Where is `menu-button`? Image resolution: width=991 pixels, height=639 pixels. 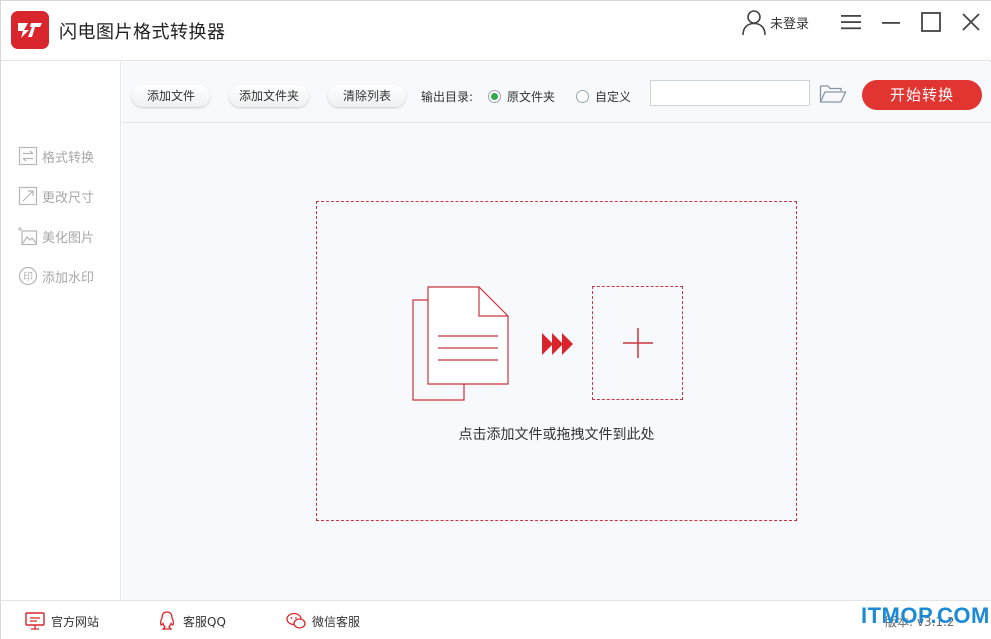 menu-button is located at coordinates (851, 22).